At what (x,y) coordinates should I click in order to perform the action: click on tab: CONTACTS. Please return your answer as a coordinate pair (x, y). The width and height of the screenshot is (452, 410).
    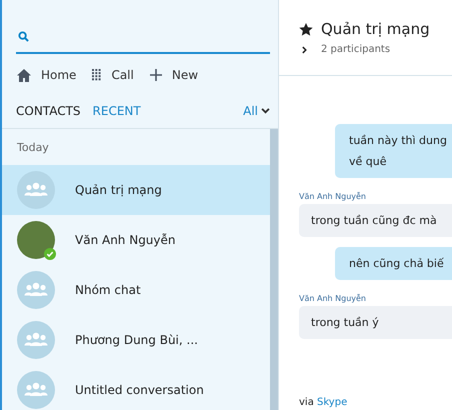
    Looking at the image, I should click on (48, 111).